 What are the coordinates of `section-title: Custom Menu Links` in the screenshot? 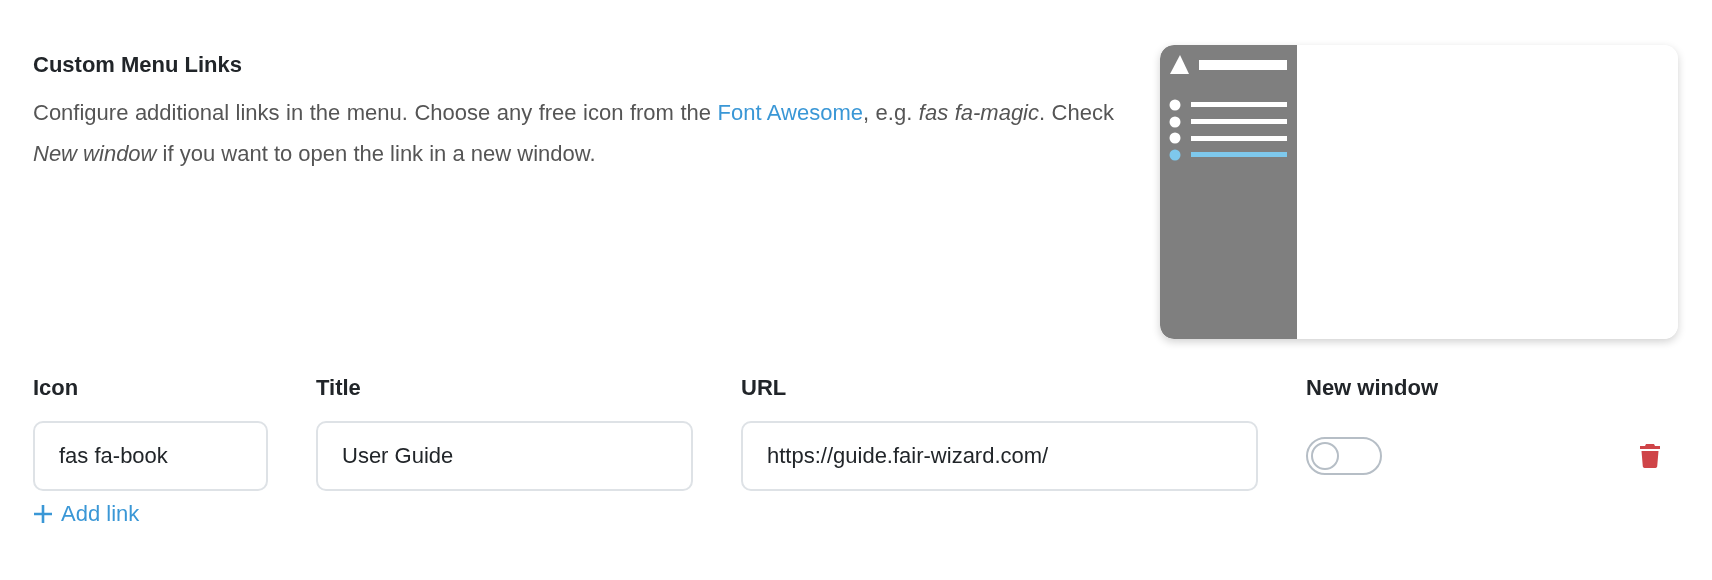 It's located at (138, 65).